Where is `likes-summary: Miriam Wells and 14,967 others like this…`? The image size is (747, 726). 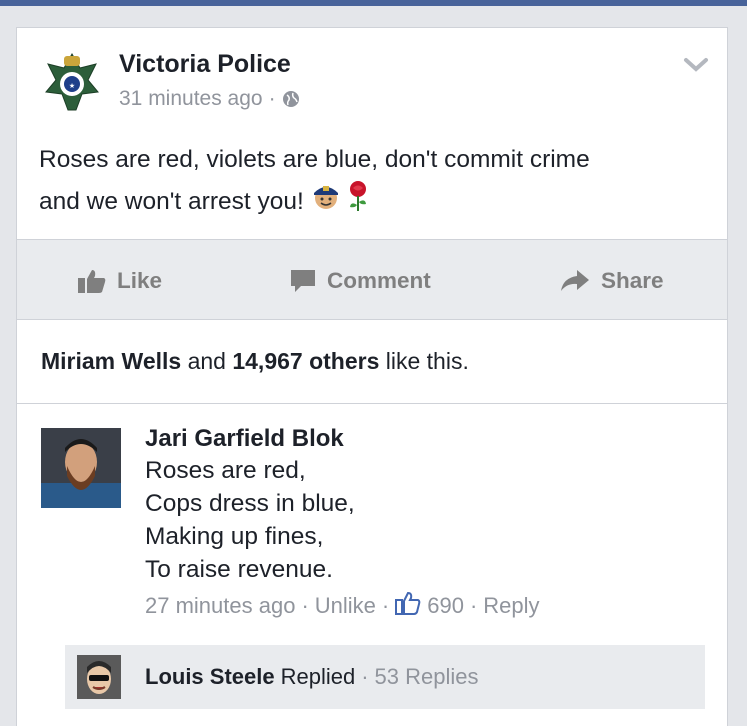 likes-summary: Miriam Wells and 14,967 others like this… is located at coordinates (255, 361).